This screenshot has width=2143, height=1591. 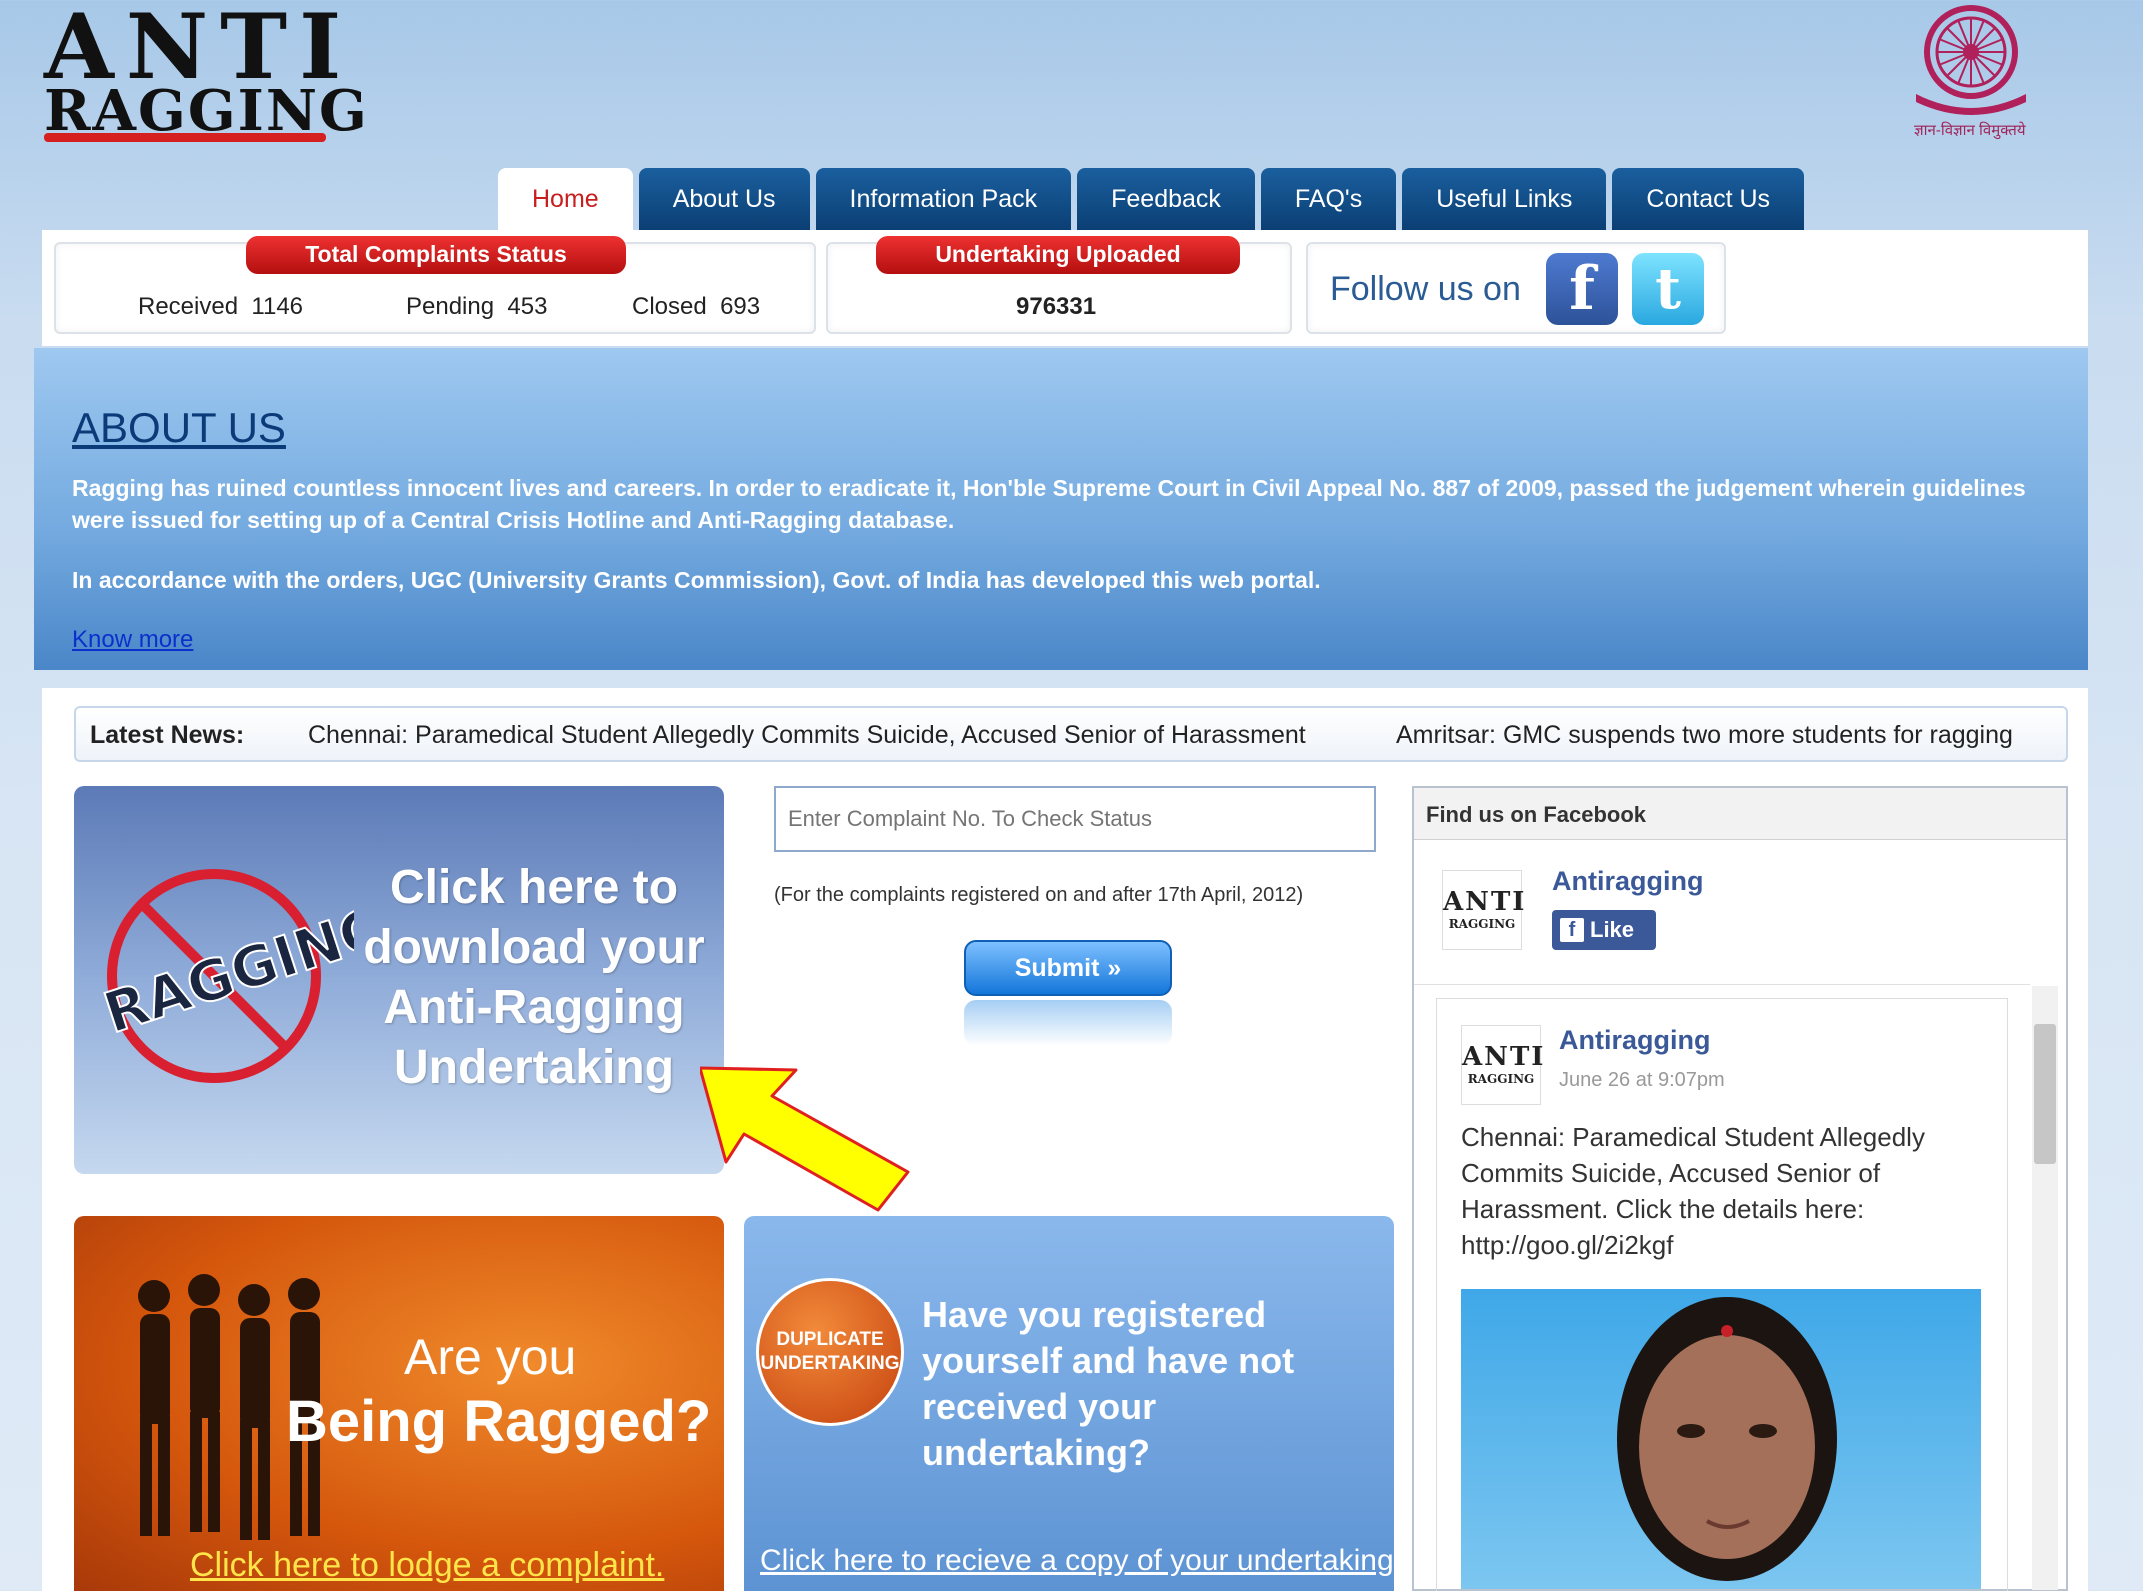 I want to click on know-more-link: Know more, so click(x=132, y=640).